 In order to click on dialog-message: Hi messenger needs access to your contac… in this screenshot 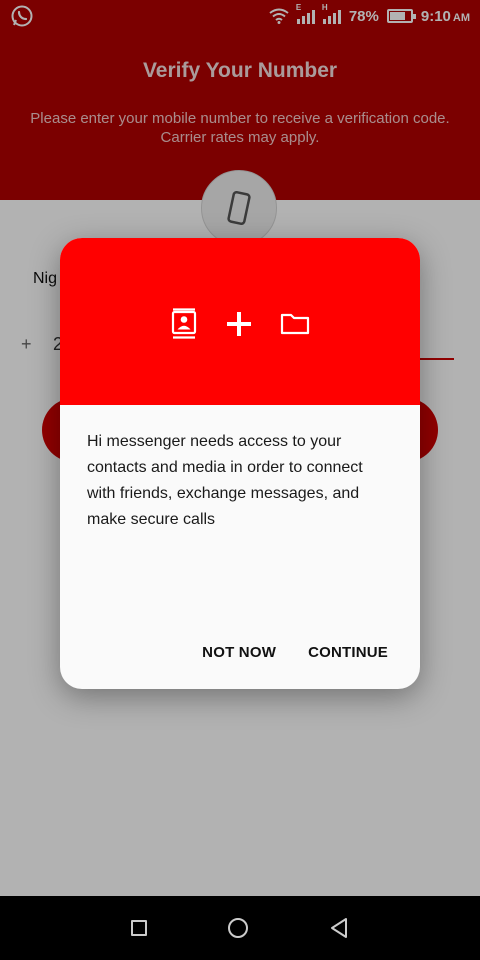, I will do `click(225, 480)`.